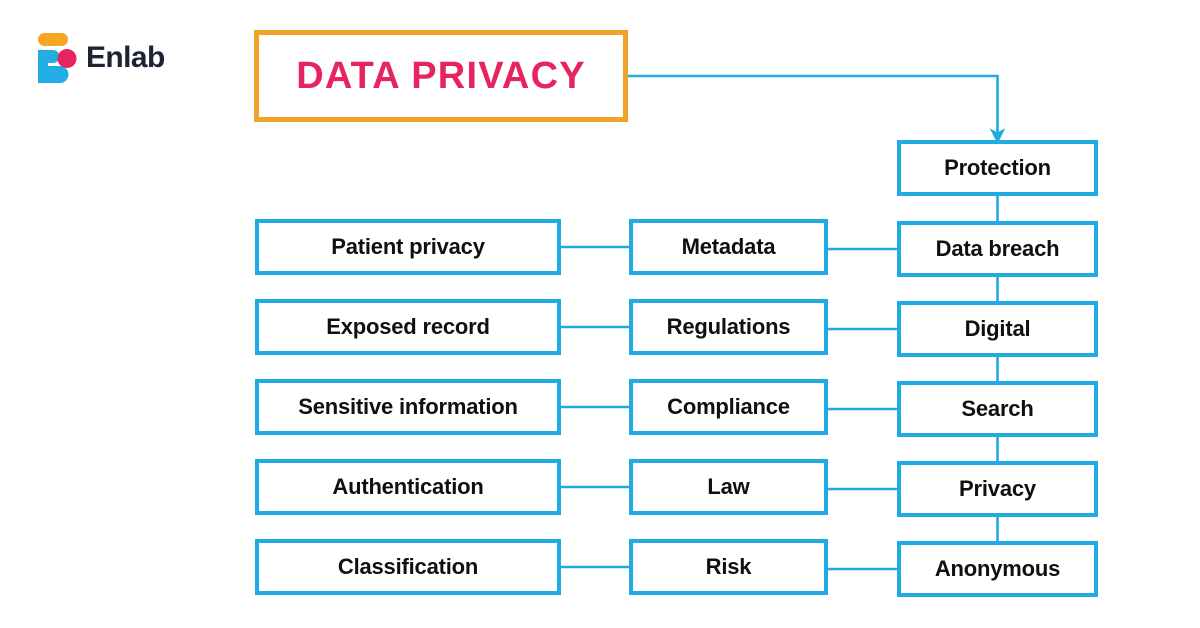 The width and height of the screenshot is (1200, 628). I want to click on node-label: Authentication, so click(408, 486).